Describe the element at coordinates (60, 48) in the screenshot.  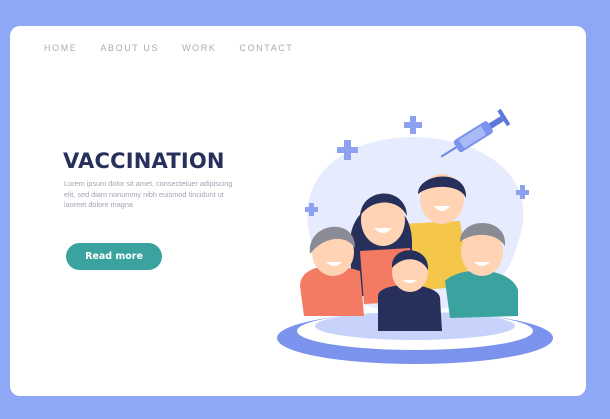
I see `nav-home: HOME` at that location.